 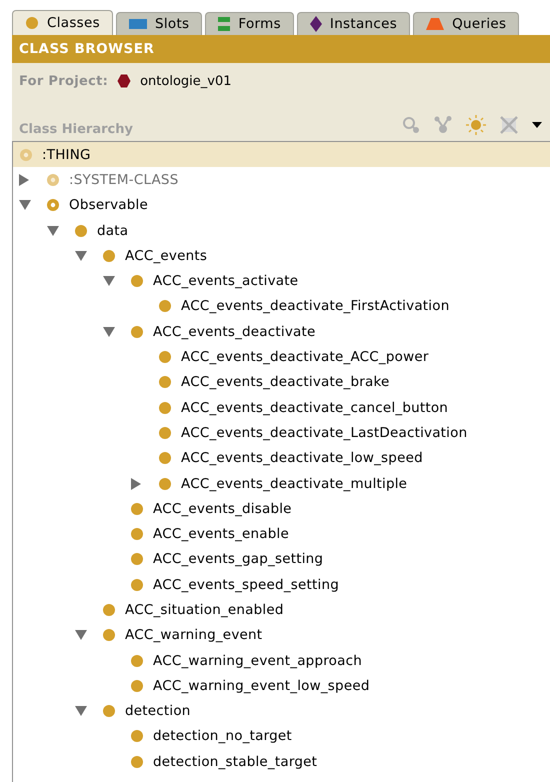 I want to click on tree-row: ACC_events_deactivate_LastDeactivation, so click(x=281, y=433).